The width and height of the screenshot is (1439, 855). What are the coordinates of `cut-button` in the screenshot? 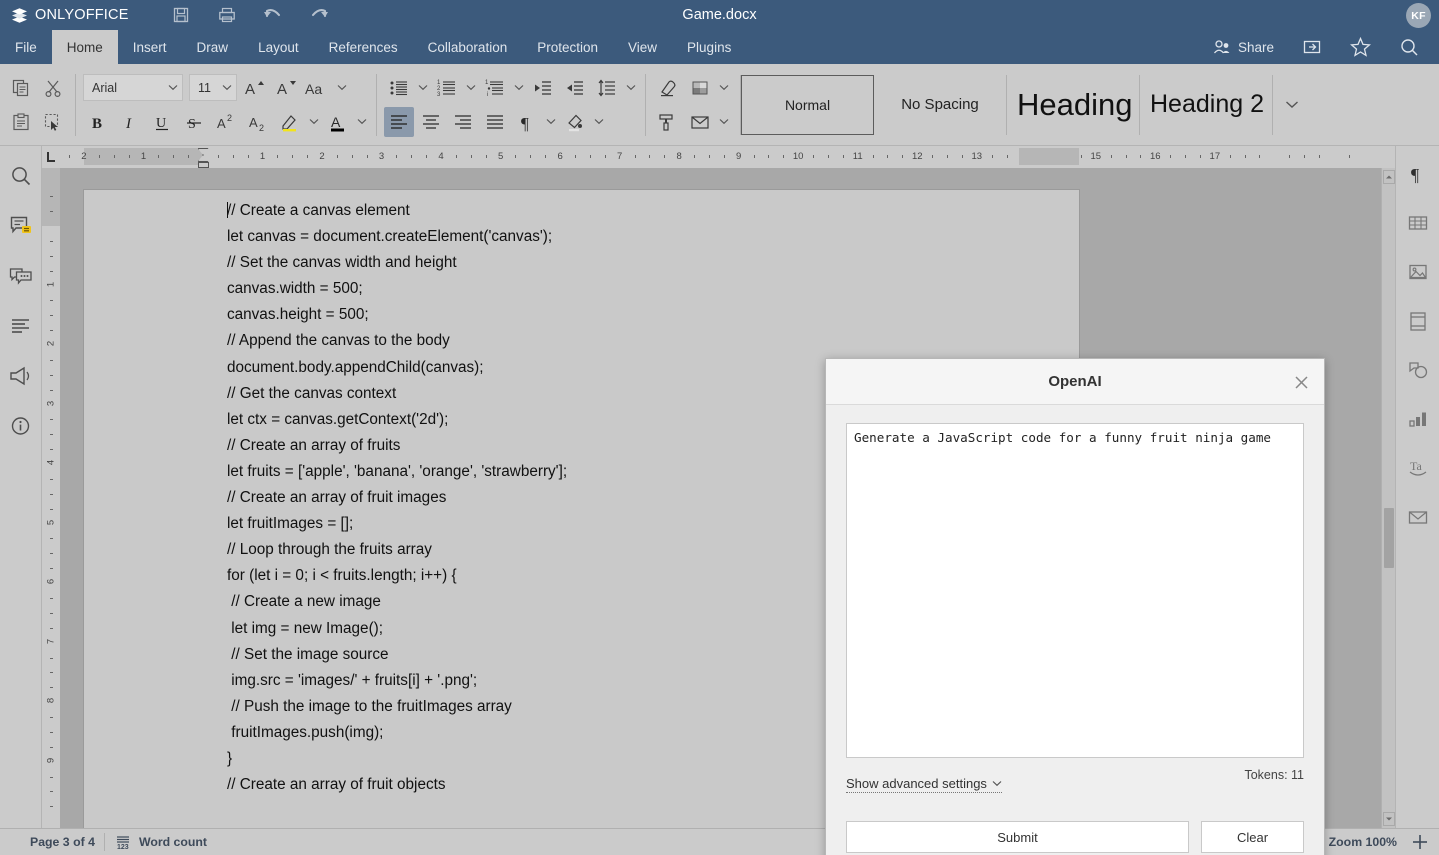 It's located at (53, 88).